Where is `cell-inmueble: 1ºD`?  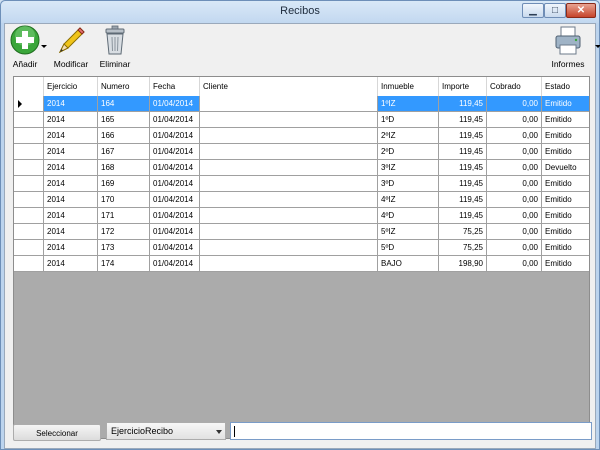
cell-inmueble: 1ºD is located at coordinates (408, 120).